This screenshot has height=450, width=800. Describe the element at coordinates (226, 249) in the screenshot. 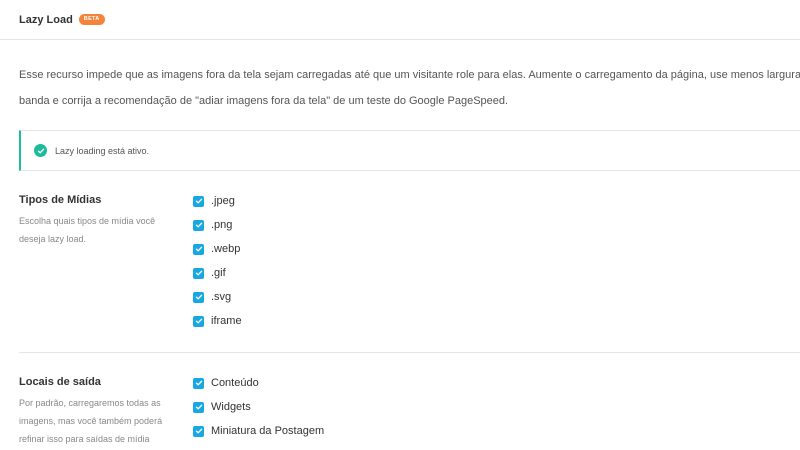

I see `option-label: .webp` at that location.